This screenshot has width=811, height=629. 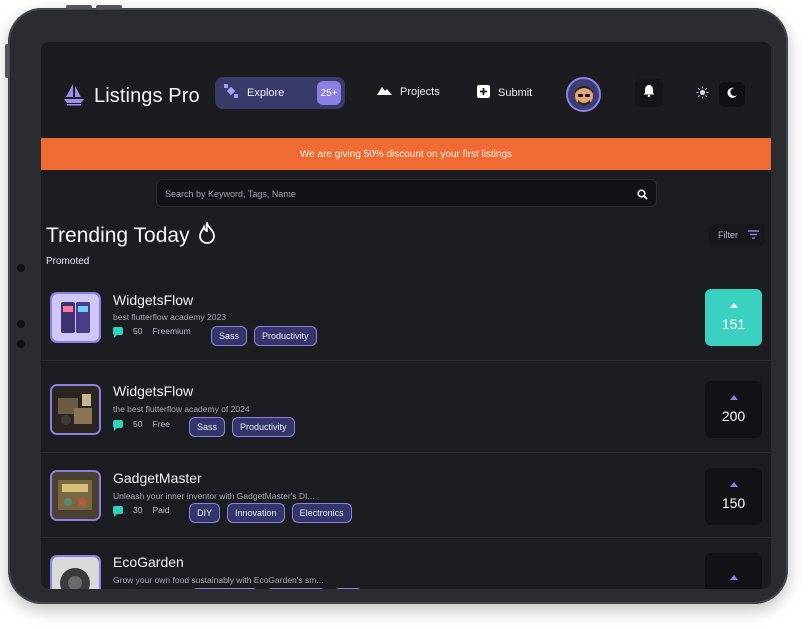 I want to click on nav-submit: Submit, so click(x=504, y=93).